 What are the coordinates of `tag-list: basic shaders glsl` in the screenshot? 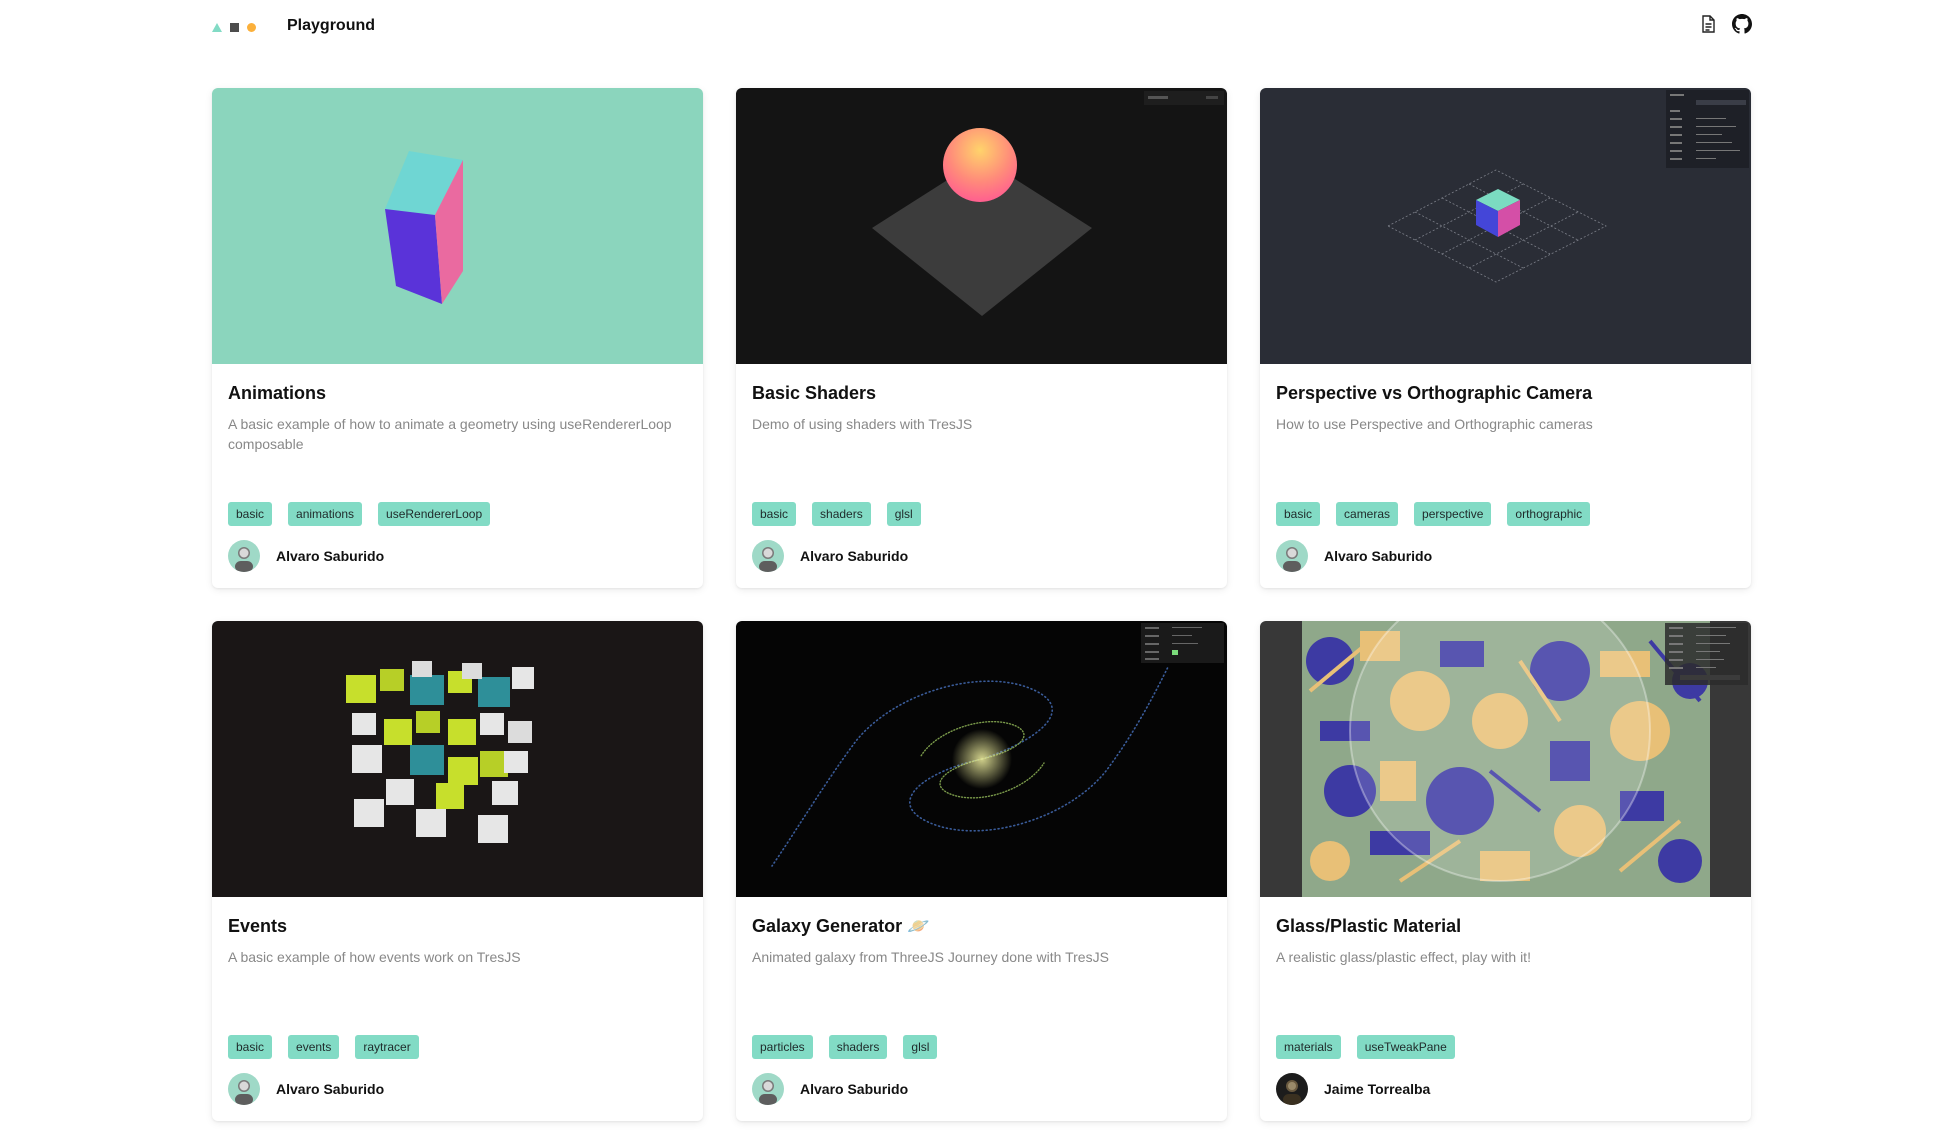 It's located at (836, 514).